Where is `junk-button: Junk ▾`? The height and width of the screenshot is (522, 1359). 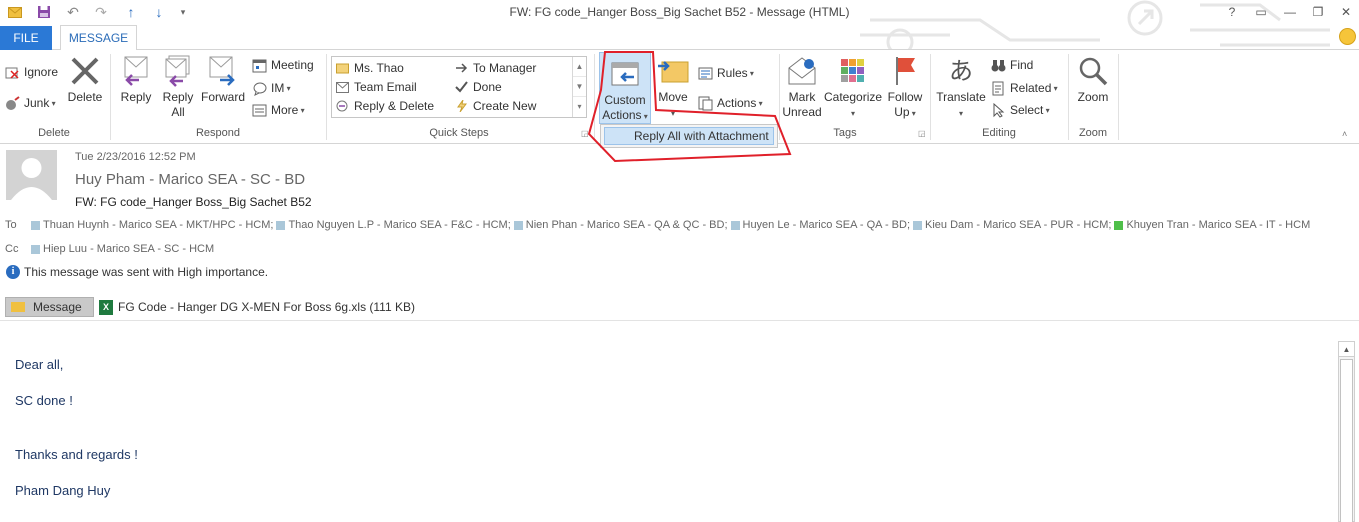
junk-button: Junk ▾ is located at coordinates (30, 103).